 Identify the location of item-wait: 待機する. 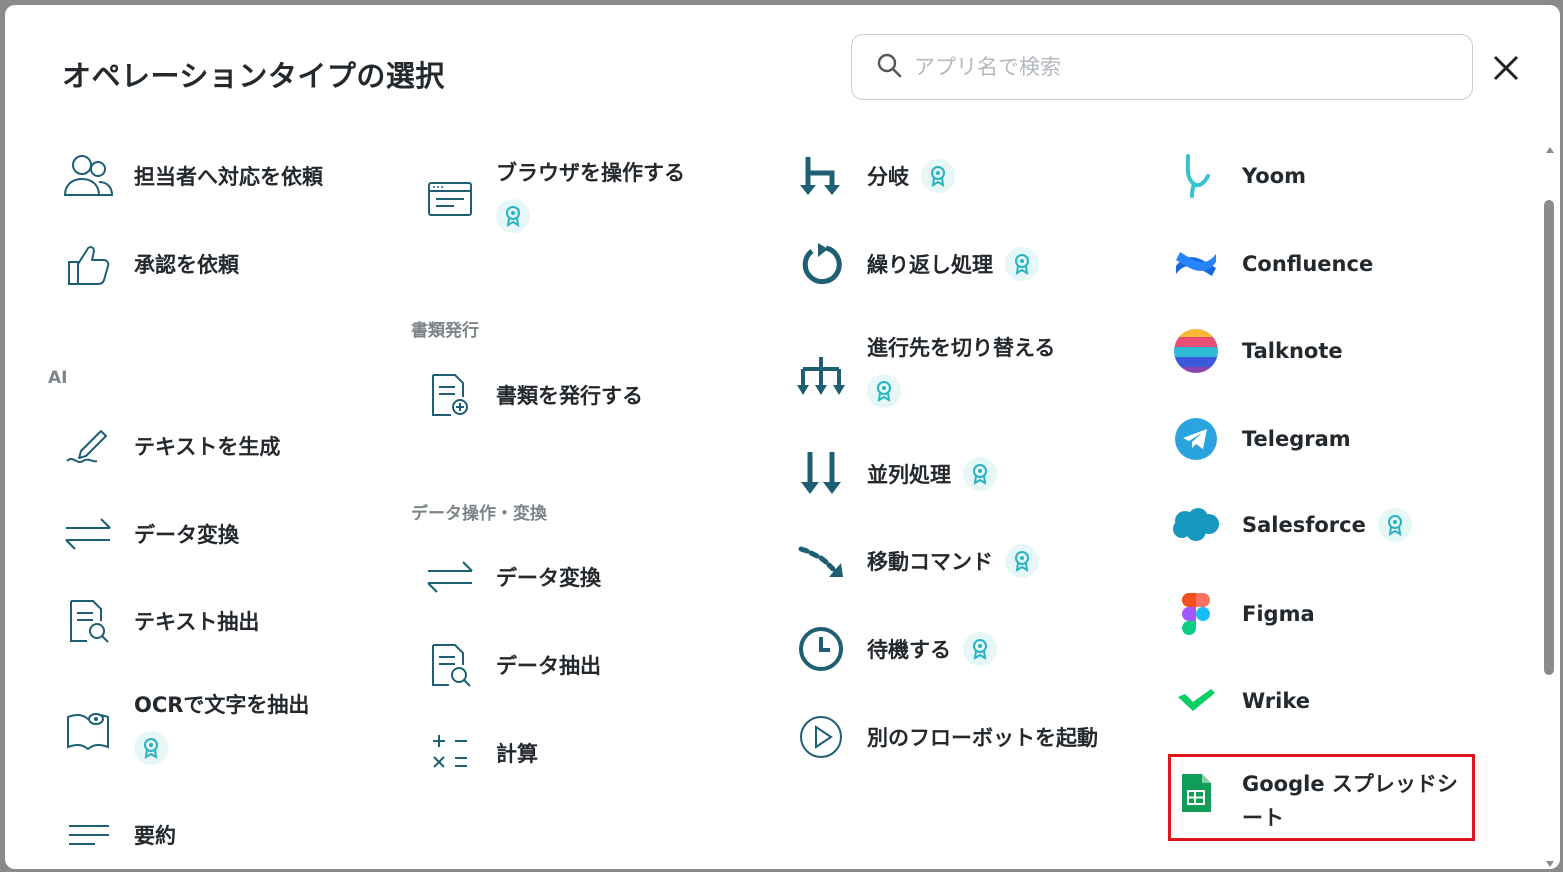
(896, 649).